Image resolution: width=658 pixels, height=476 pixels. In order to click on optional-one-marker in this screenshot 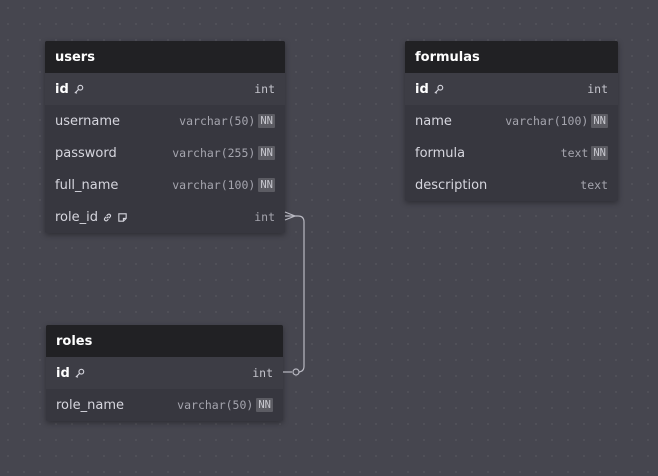, I will do `click(296, 372)`.